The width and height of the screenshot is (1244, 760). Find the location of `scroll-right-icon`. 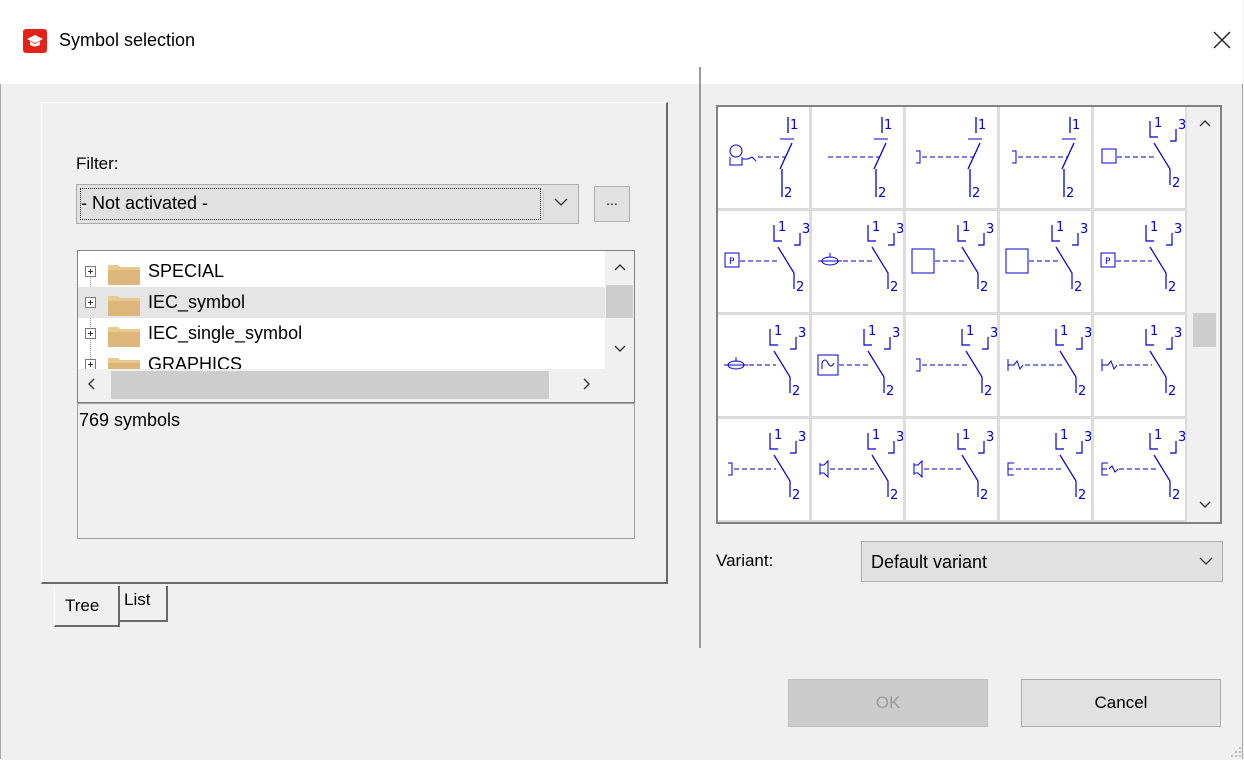

scroll-right-icon is located at coordinates (587, 384).